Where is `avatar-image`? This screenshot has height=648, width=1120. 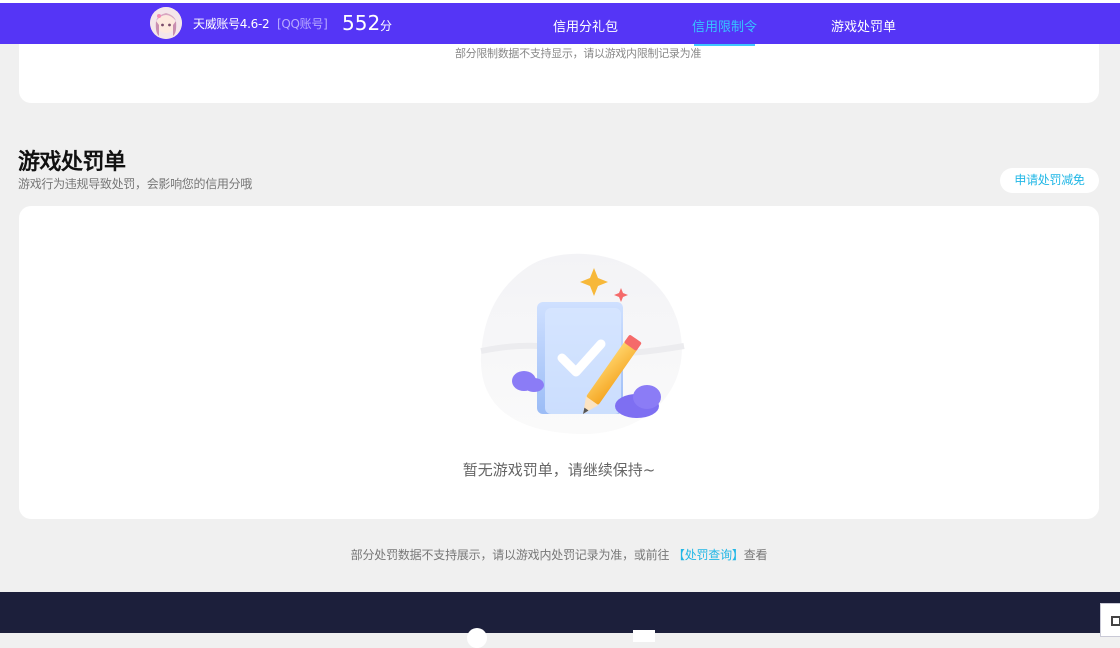
avatar-image is located at coordinates (166, 23).